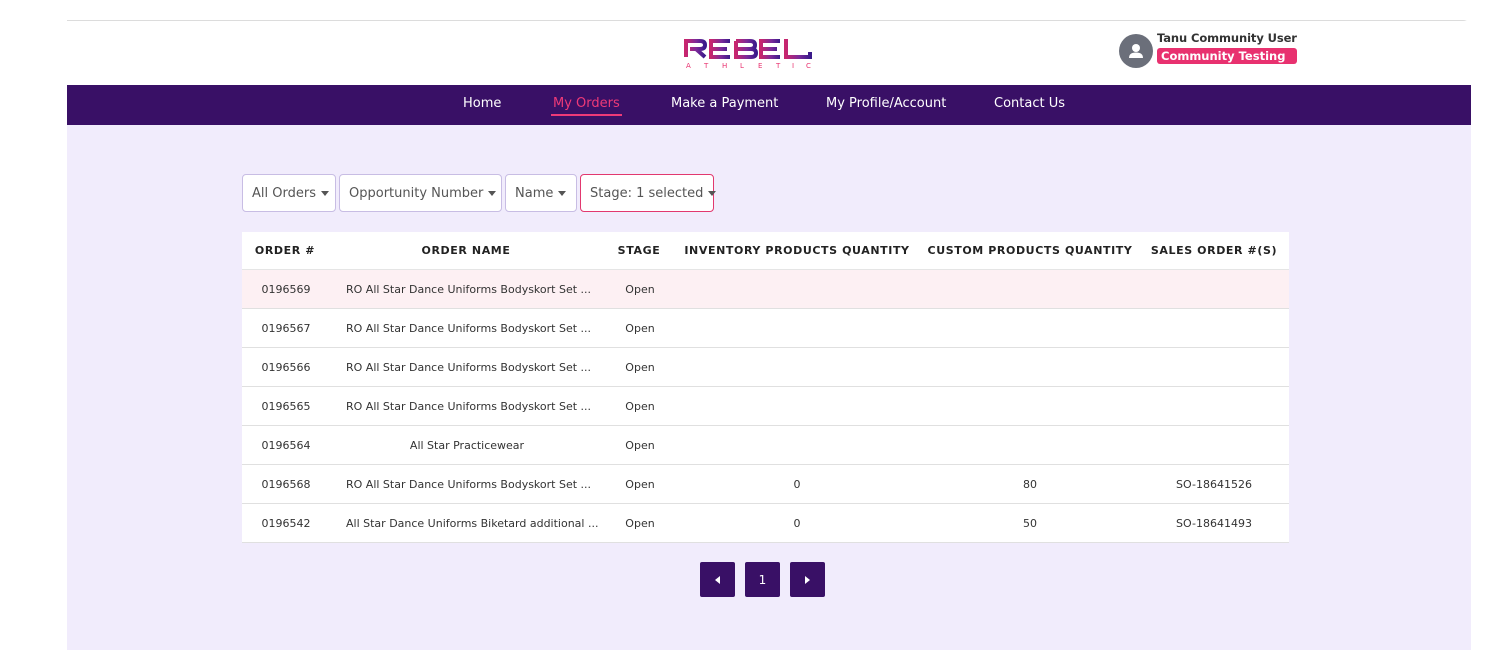  Describe the element at coordinates (724, 66) in the screenshot. I see `svg-text: H` at that location.